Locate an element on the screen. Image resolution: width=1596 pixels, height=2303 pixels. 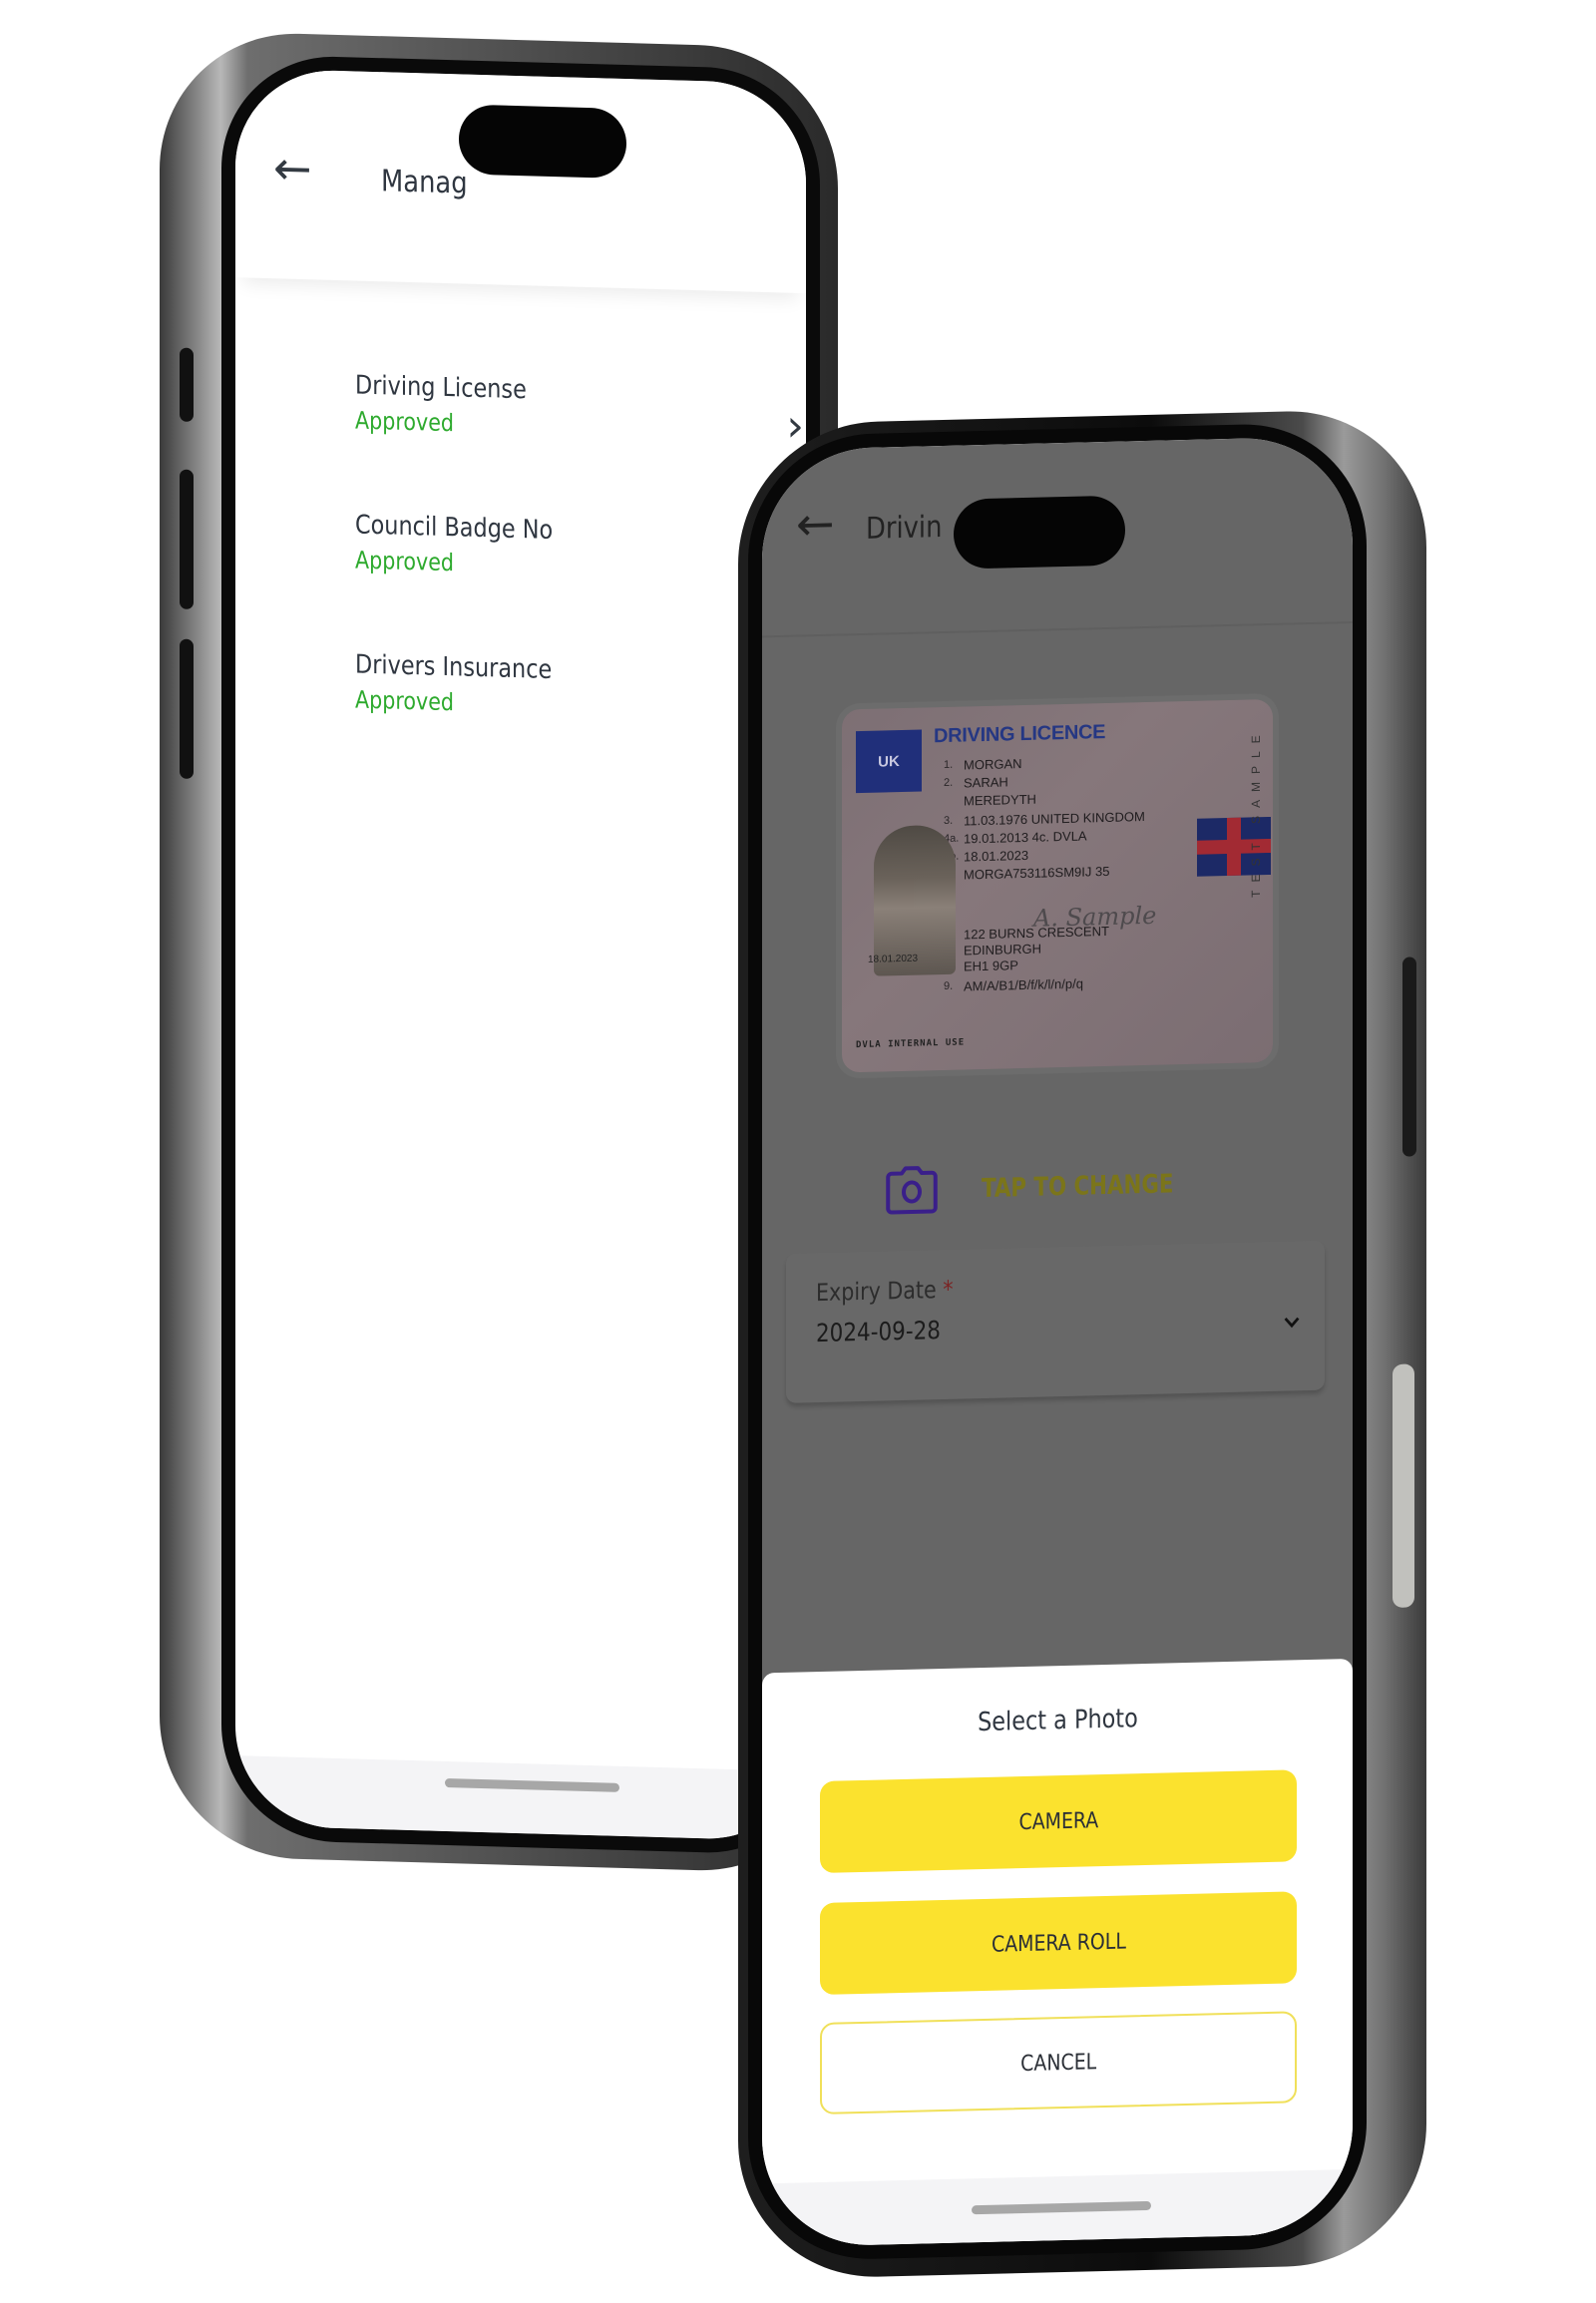
app-header: ← Manag is located at coordinates (520, 181).